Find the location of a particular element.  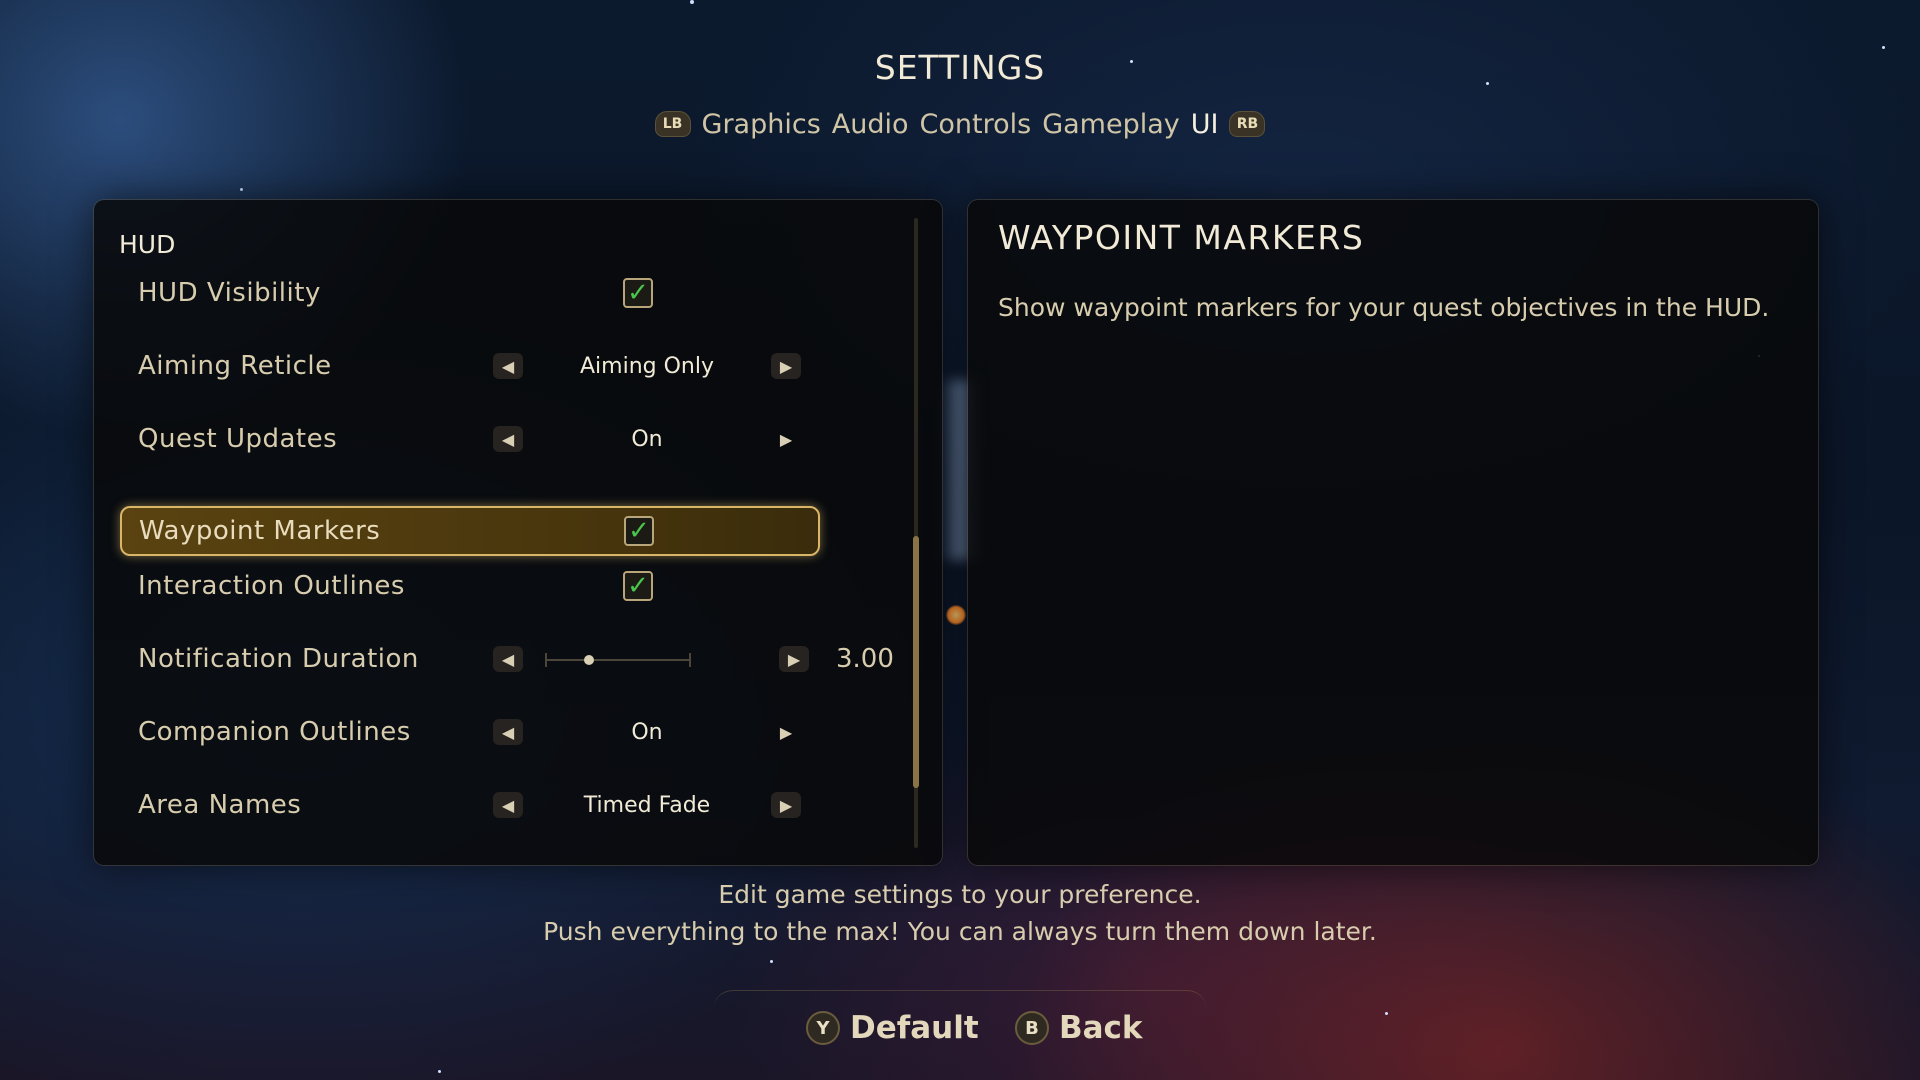

default-button: Y Default is located at coordinates (892, 1028).